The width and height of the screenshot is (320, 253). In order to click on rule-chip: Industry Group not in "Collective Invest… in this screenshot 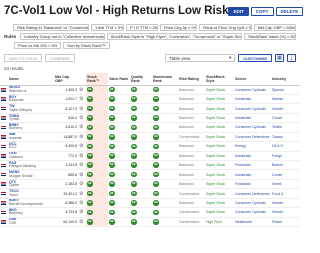, I will do `click(62, 36)`.